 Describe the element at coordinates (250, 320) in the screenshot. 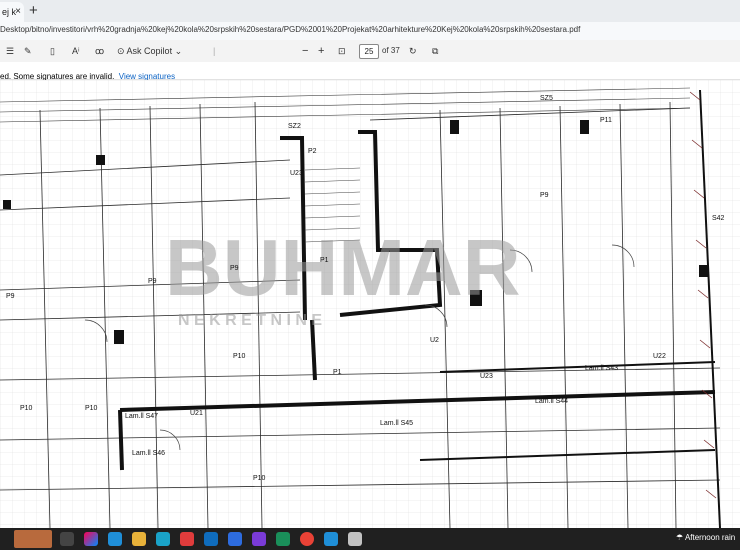

I see `watermark-subtitle: N E K R E T N I N E` at that location.